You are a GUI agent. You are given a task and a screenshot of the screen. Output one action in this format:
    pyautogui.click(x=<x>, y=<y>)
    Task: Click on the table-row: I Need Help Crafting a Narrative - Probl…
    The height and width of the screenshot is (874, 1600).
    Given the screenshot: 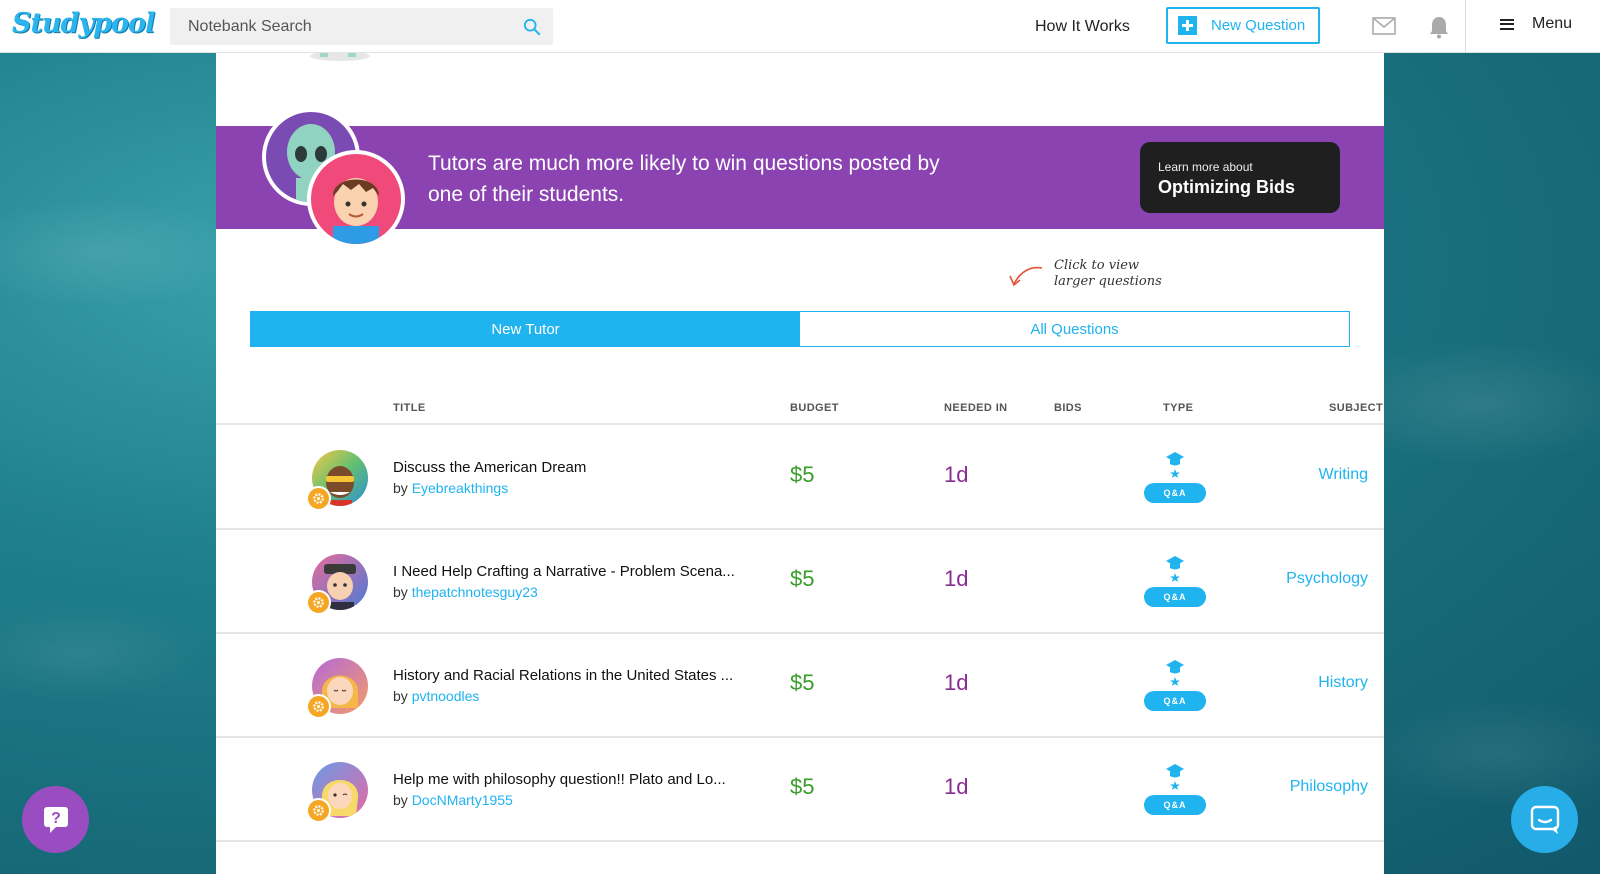 What is the action you would take?
    pyautogui.click(x=800, y=582)
    